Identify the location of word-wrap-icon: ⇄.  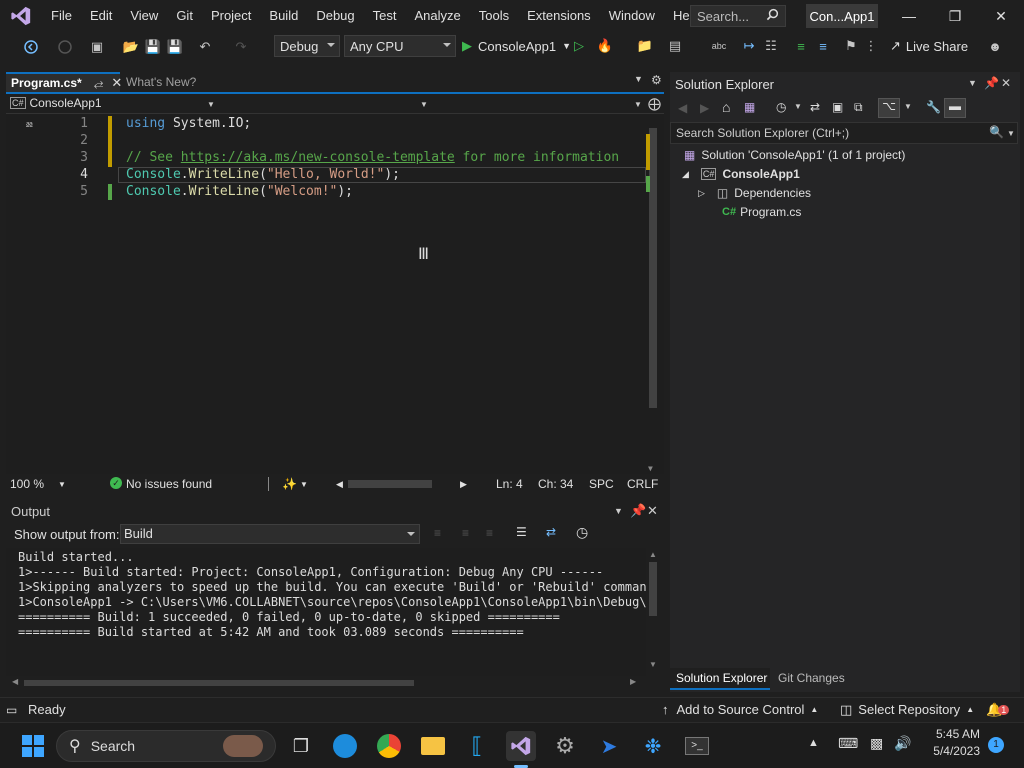
(551, 532).